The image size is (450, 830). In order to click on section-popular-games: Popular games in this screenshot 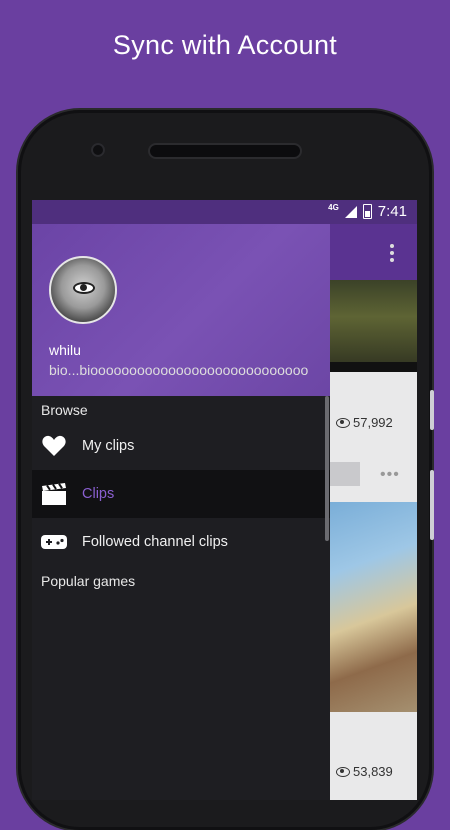, I will do `click(88, 581)`.